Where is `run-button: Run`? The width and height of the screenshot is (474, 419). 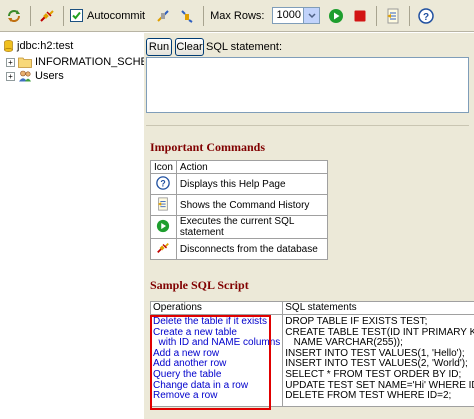
run-button: Run is located at coordinates (159, 47).